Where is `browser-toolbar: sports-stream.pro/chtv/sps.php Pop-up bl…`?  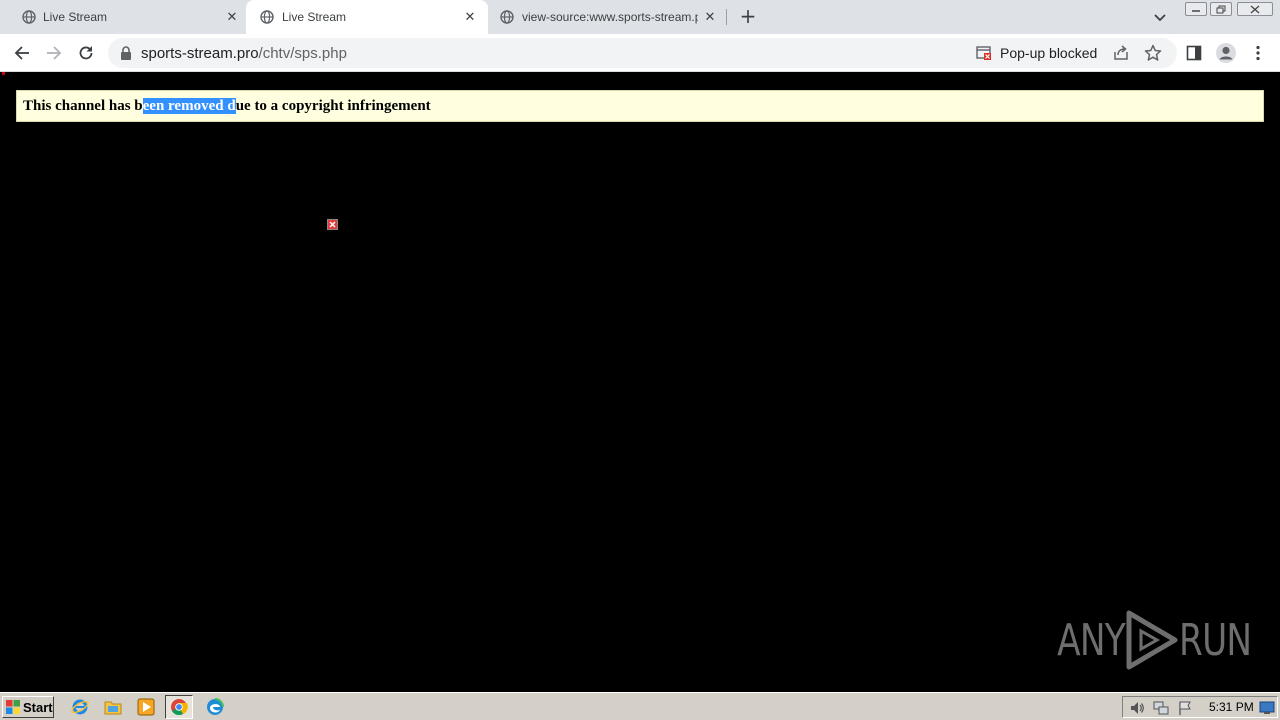
browser-toolbar: sports-stream.pro/chtv/sps.php Pop-up bl… is located at coordinates (640, 53).